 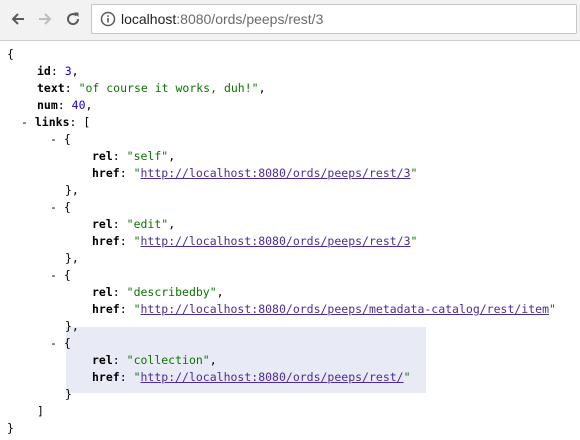 What do you see at coordinates (44, 71) in the screenshot?
I see `json-key: id` at bounding box center [44, 71].